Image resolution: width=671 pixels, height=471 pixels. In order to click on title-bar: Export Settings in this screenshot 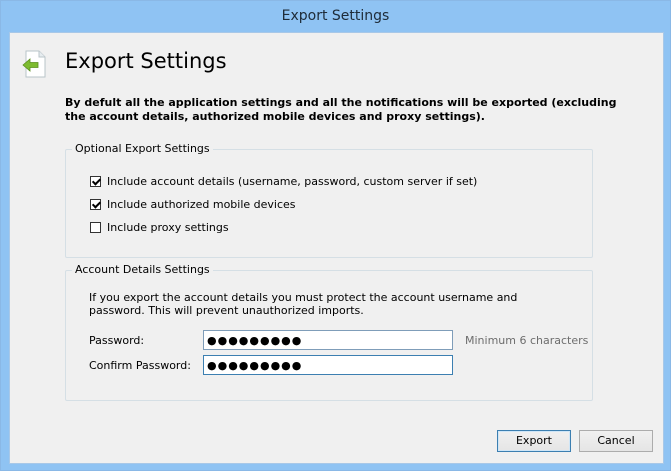, I will do `click(335, 16)`.